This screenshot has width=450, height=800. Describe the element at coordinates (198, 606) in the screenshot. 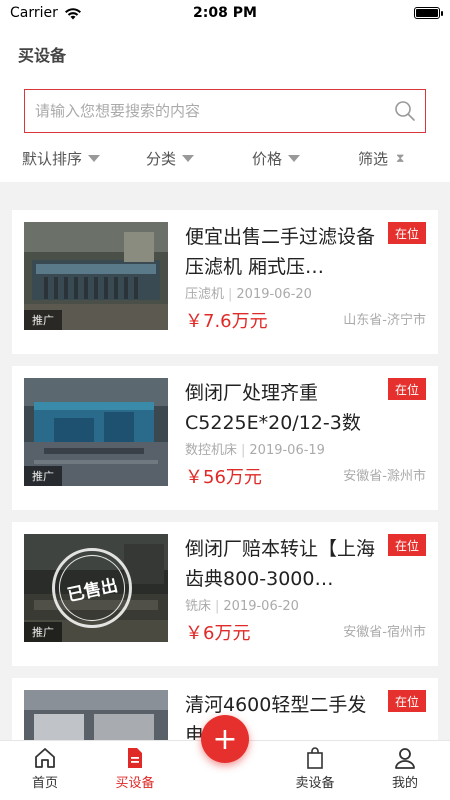

I see `listing-category: 铣床` at that location.